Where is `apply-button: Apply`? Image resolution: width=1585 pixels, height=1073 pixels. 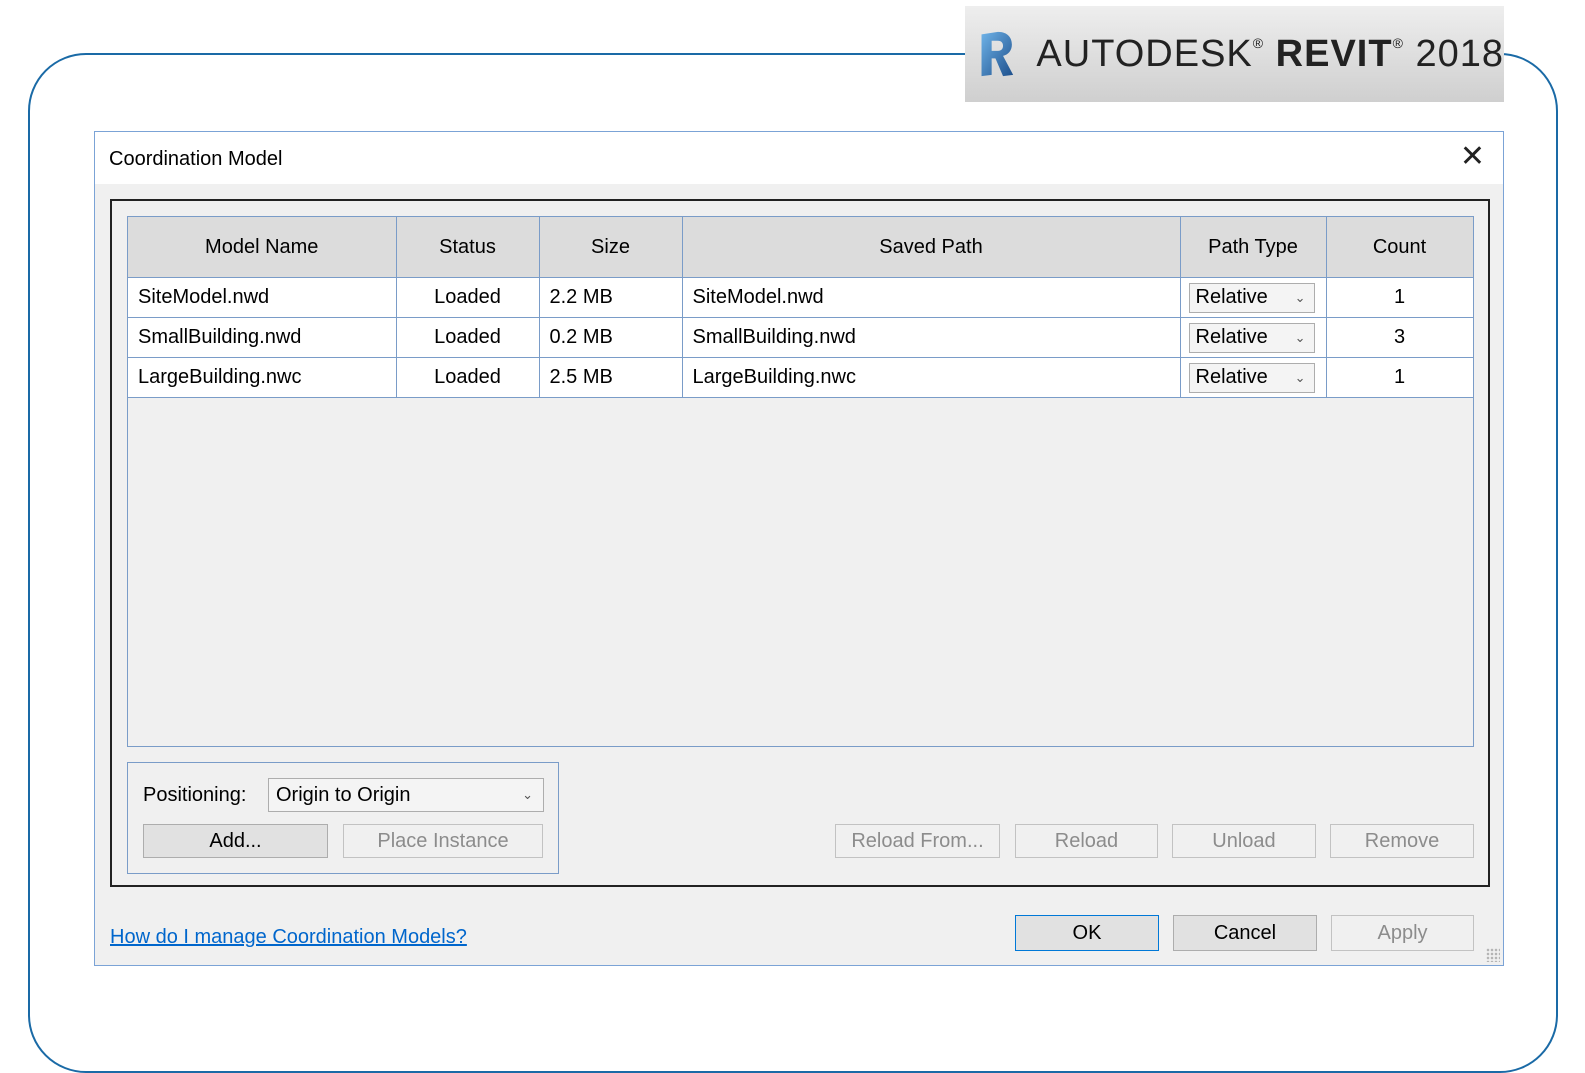 apply-button: Apply is located at coordinates (1402, 933).